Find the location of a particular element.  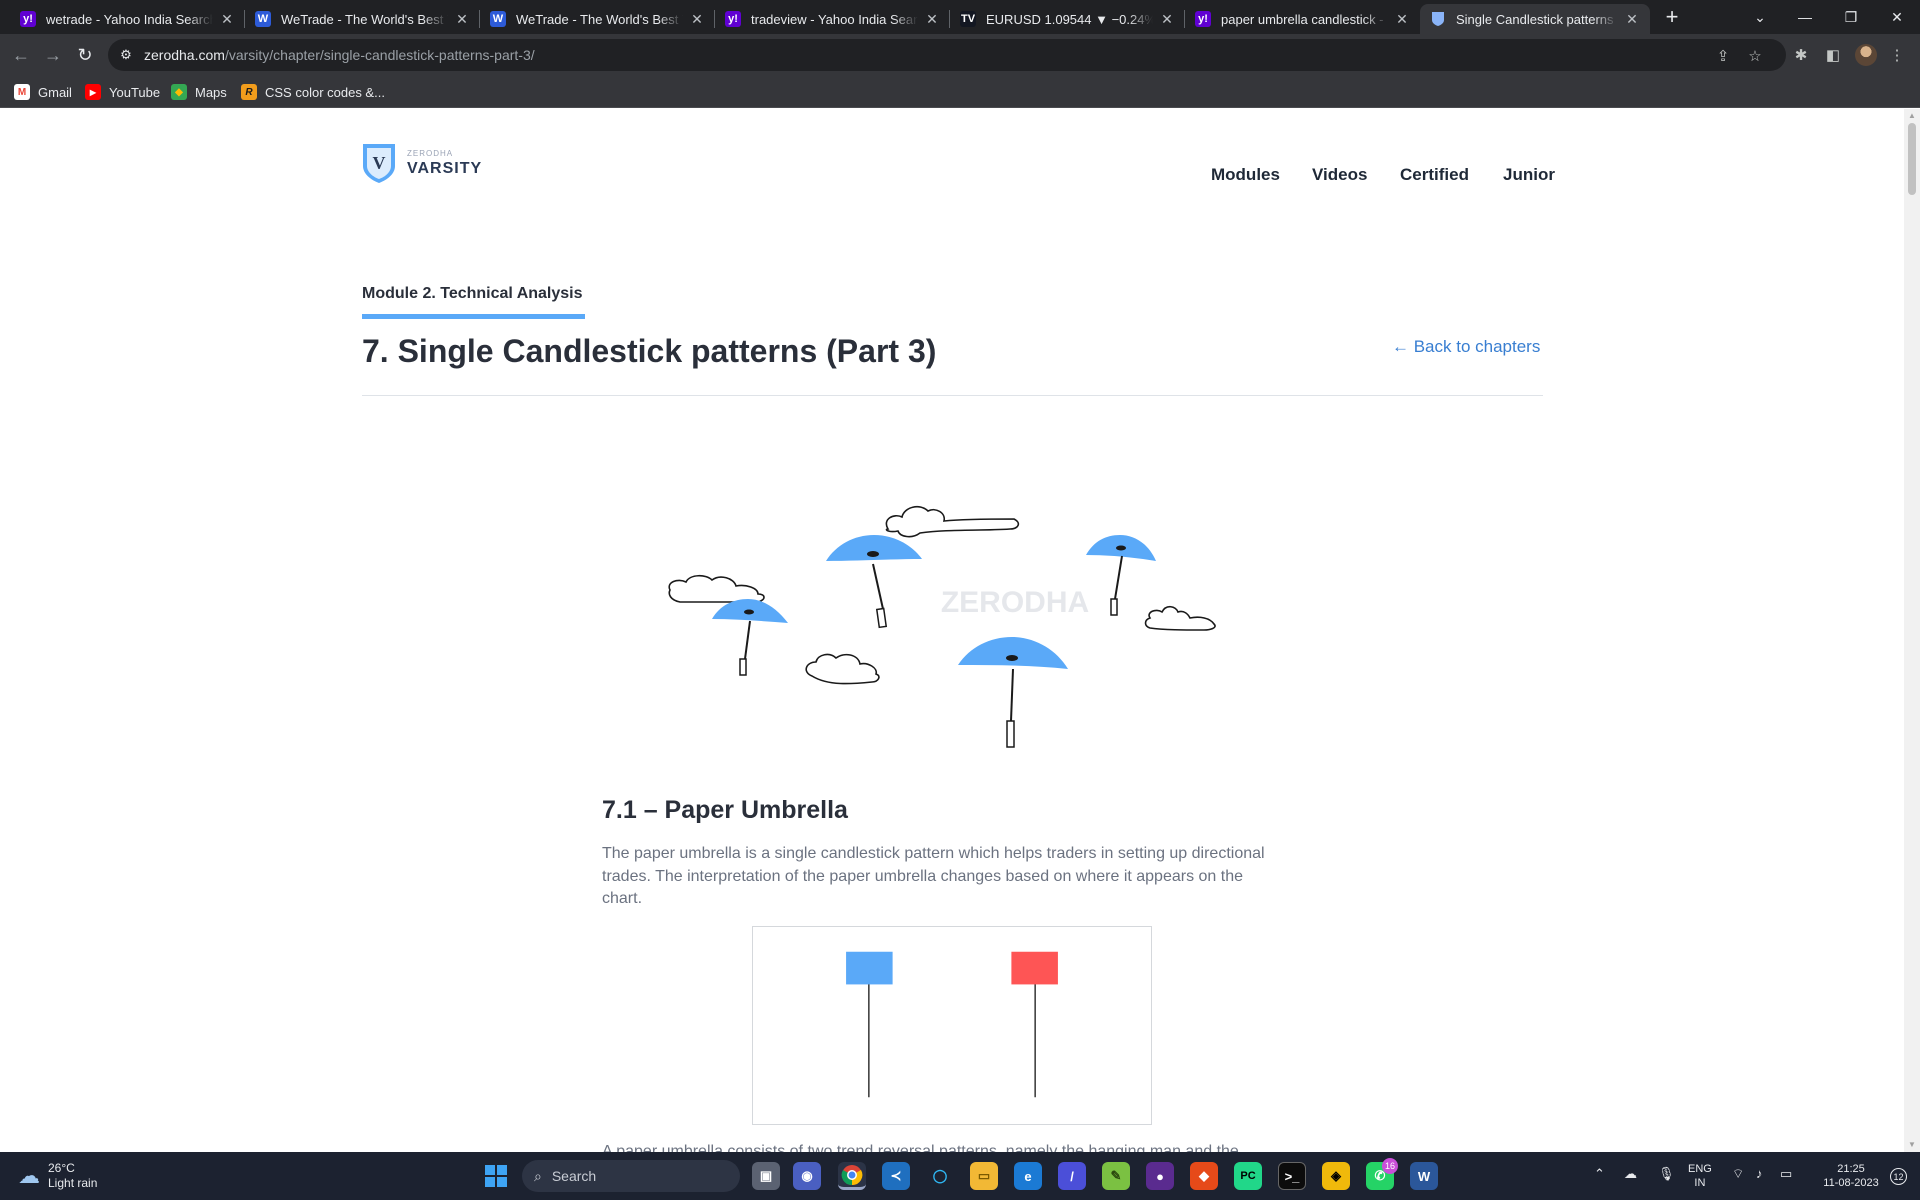

close-window-icon: ✕ is located at coordinates (1897, 17).